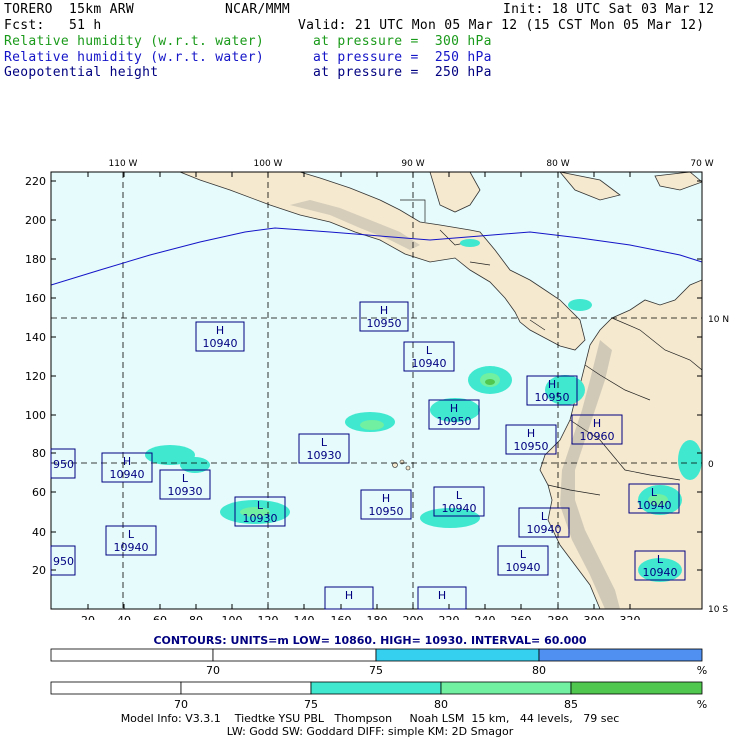 This screenshot has height=740, width=740. I want to click on x-tick-label: 40, so click(124, 617).